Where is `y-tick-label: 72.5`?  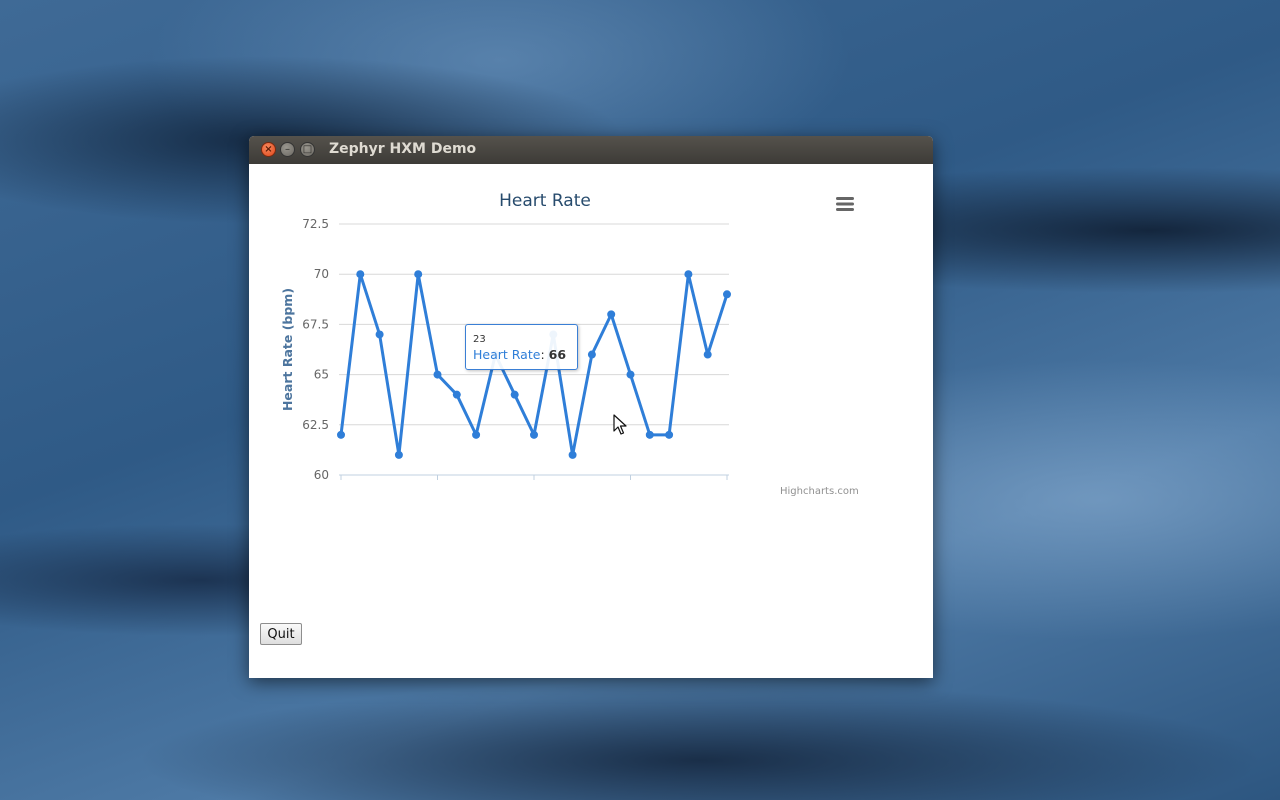 y-tick-label: 72.5 is located at coordinates (315, 224).